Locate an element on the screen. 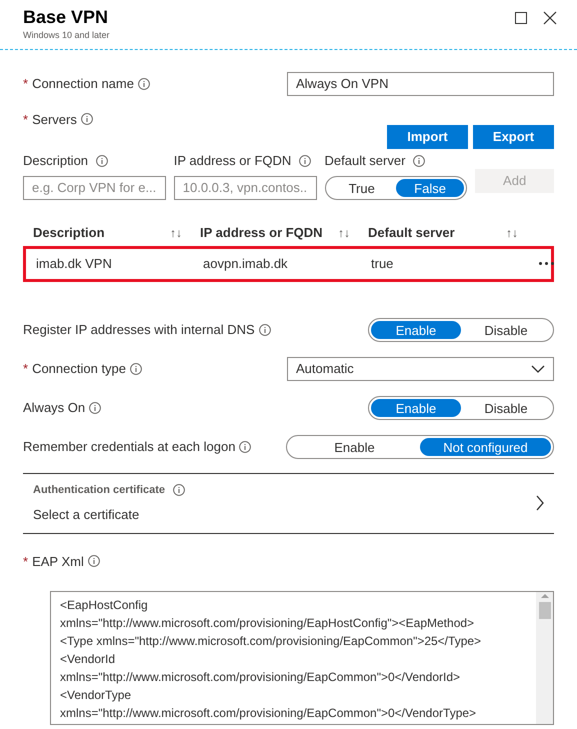 This screenshot has height=729, width=577. table-cell-text: aovpn.imab.dk is located at coordinates (246, 263).